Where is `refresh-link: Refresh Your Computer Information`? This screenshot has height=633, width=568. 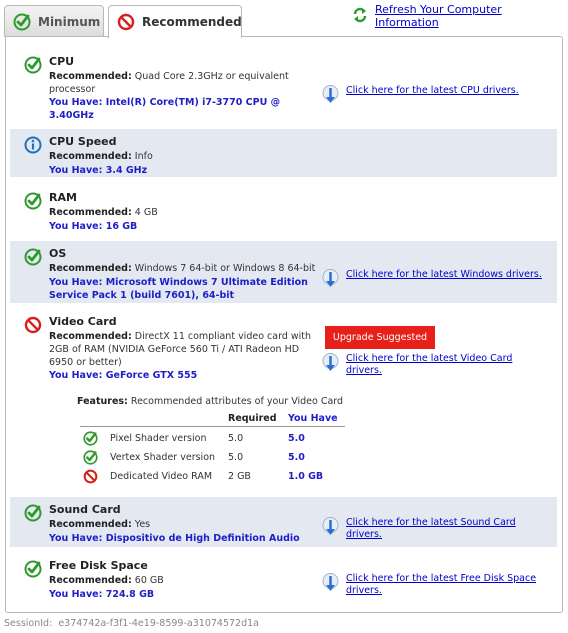
refresh-link: Refresh Your Computer Information is located at coordinates (460, 16).